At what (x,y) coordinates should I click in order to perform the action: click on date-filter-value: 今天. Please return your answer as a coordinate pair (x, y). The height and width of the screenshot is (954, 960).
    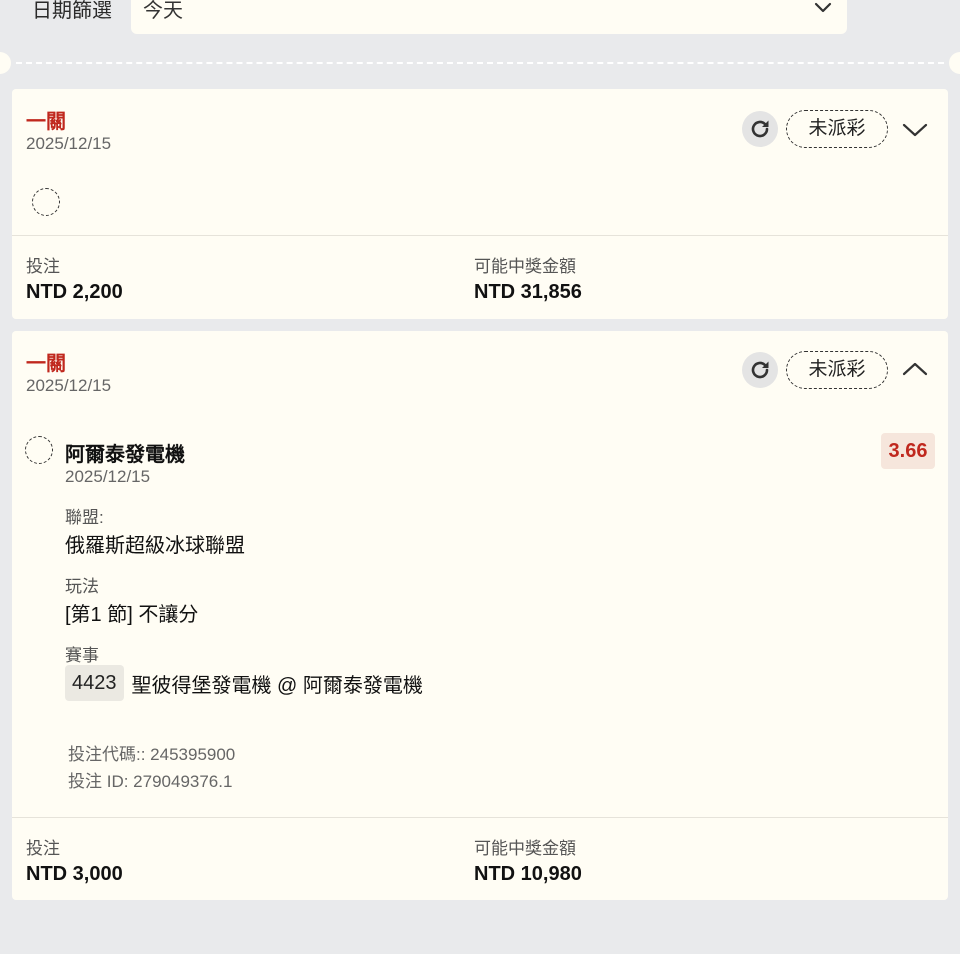
    Looking at the image, I should click on (163, 11).